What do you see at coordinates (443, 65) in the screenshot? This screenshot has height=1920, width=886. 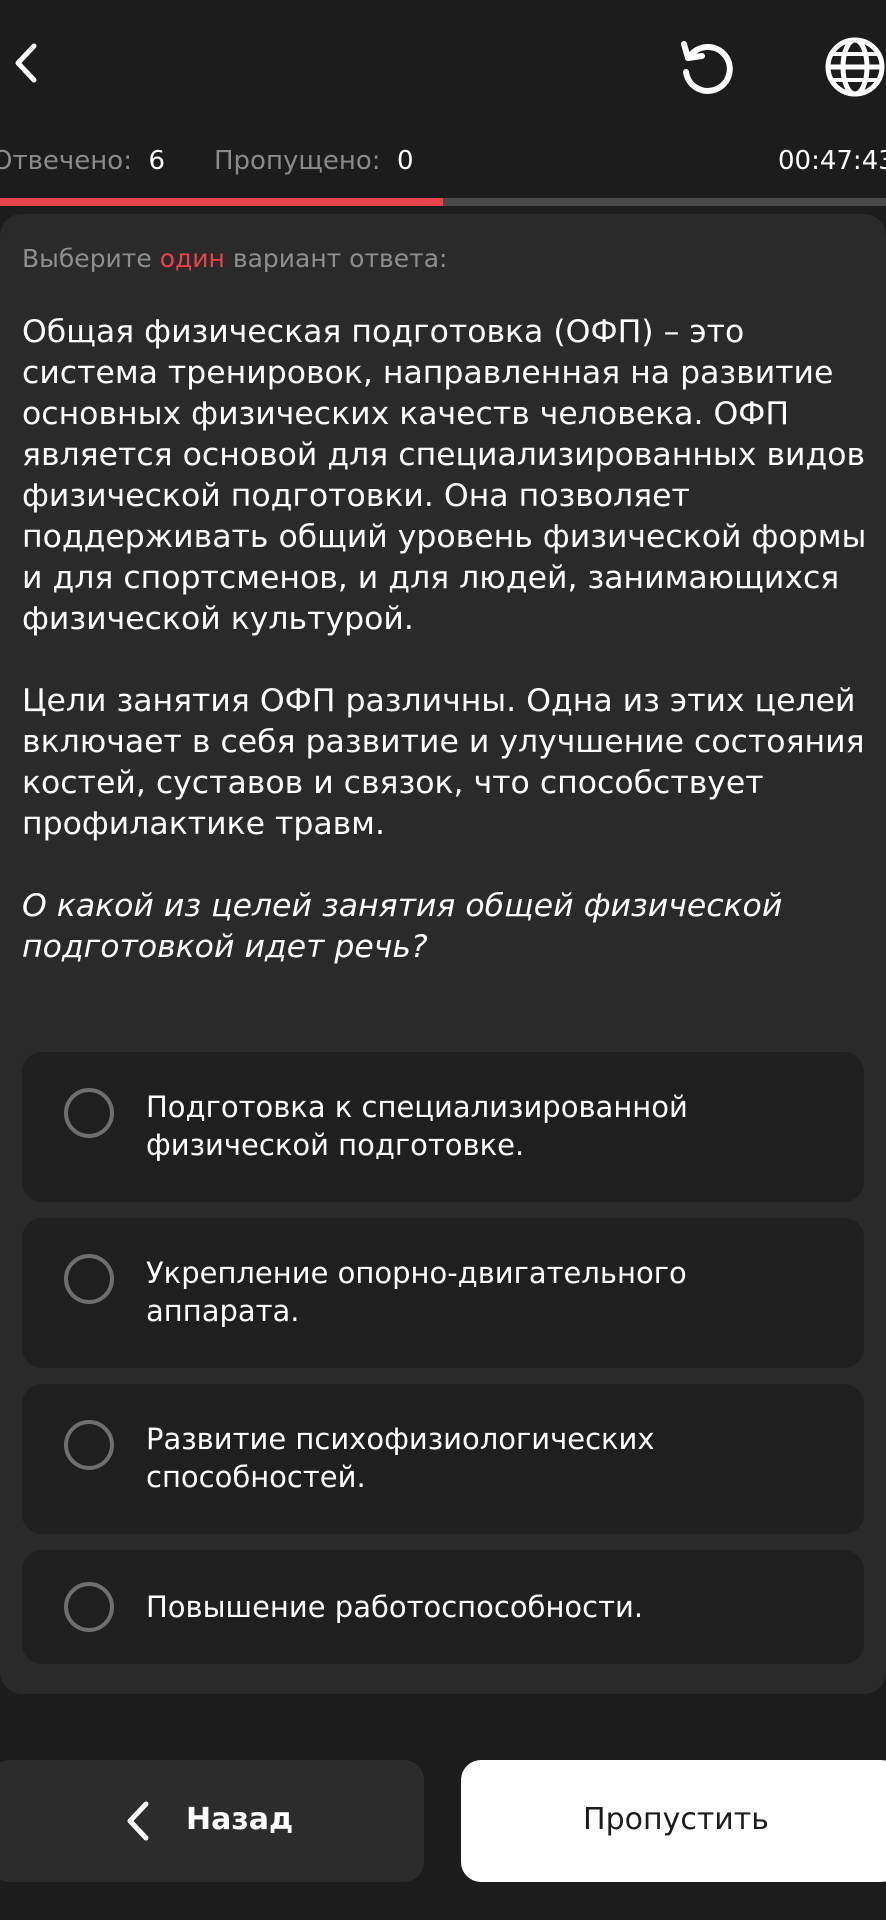 I see `top-bar` at bounding box center [443, 65].